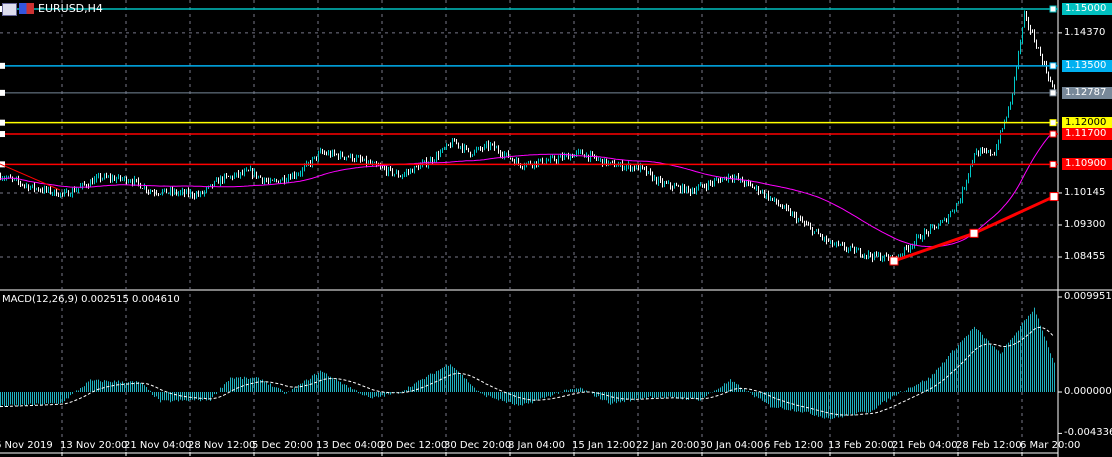 The width and height of the screenshot is (1112, 457). I want to click on symbol-title: EURUSD,H4, so click(70, 8).